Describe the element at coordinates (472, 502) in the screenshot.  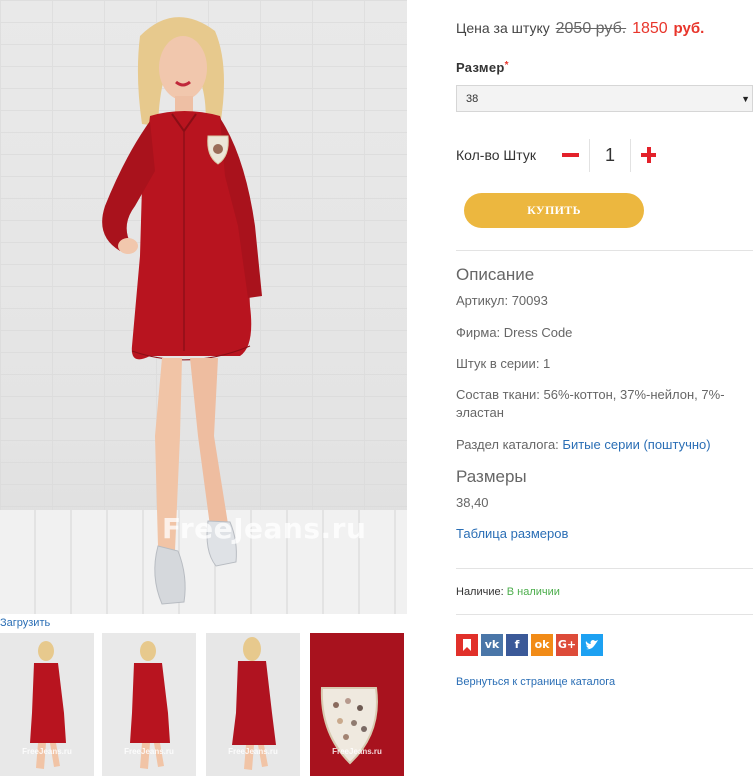
I see `sizes-values: 38,40` at that location.